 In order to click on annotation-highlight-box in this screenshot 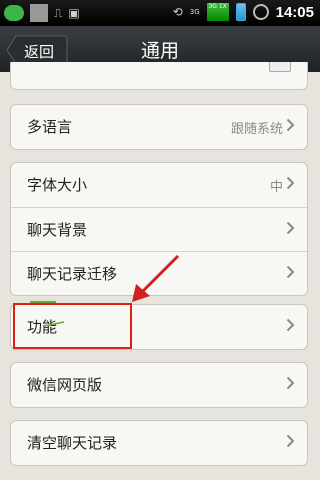, I will do `click(72, 326)`.